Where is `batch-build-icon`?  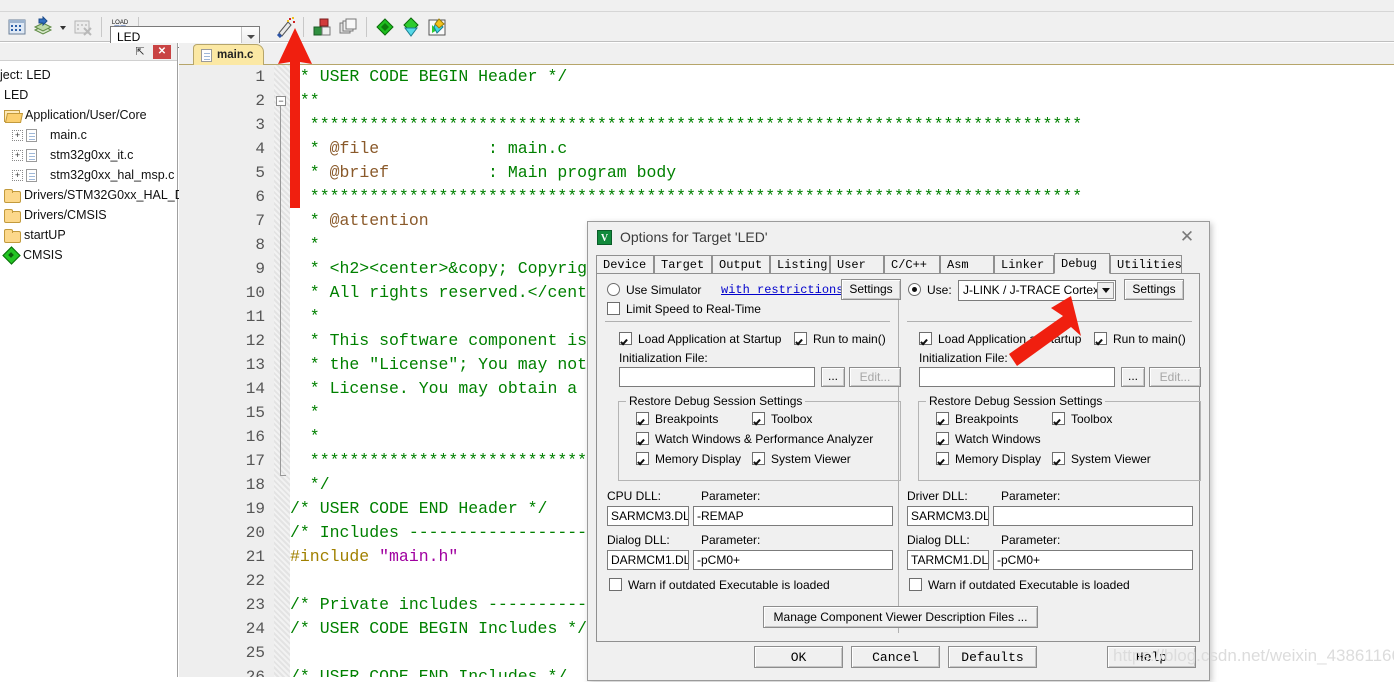 batch-build-icon is located at coordinates (43, 27).